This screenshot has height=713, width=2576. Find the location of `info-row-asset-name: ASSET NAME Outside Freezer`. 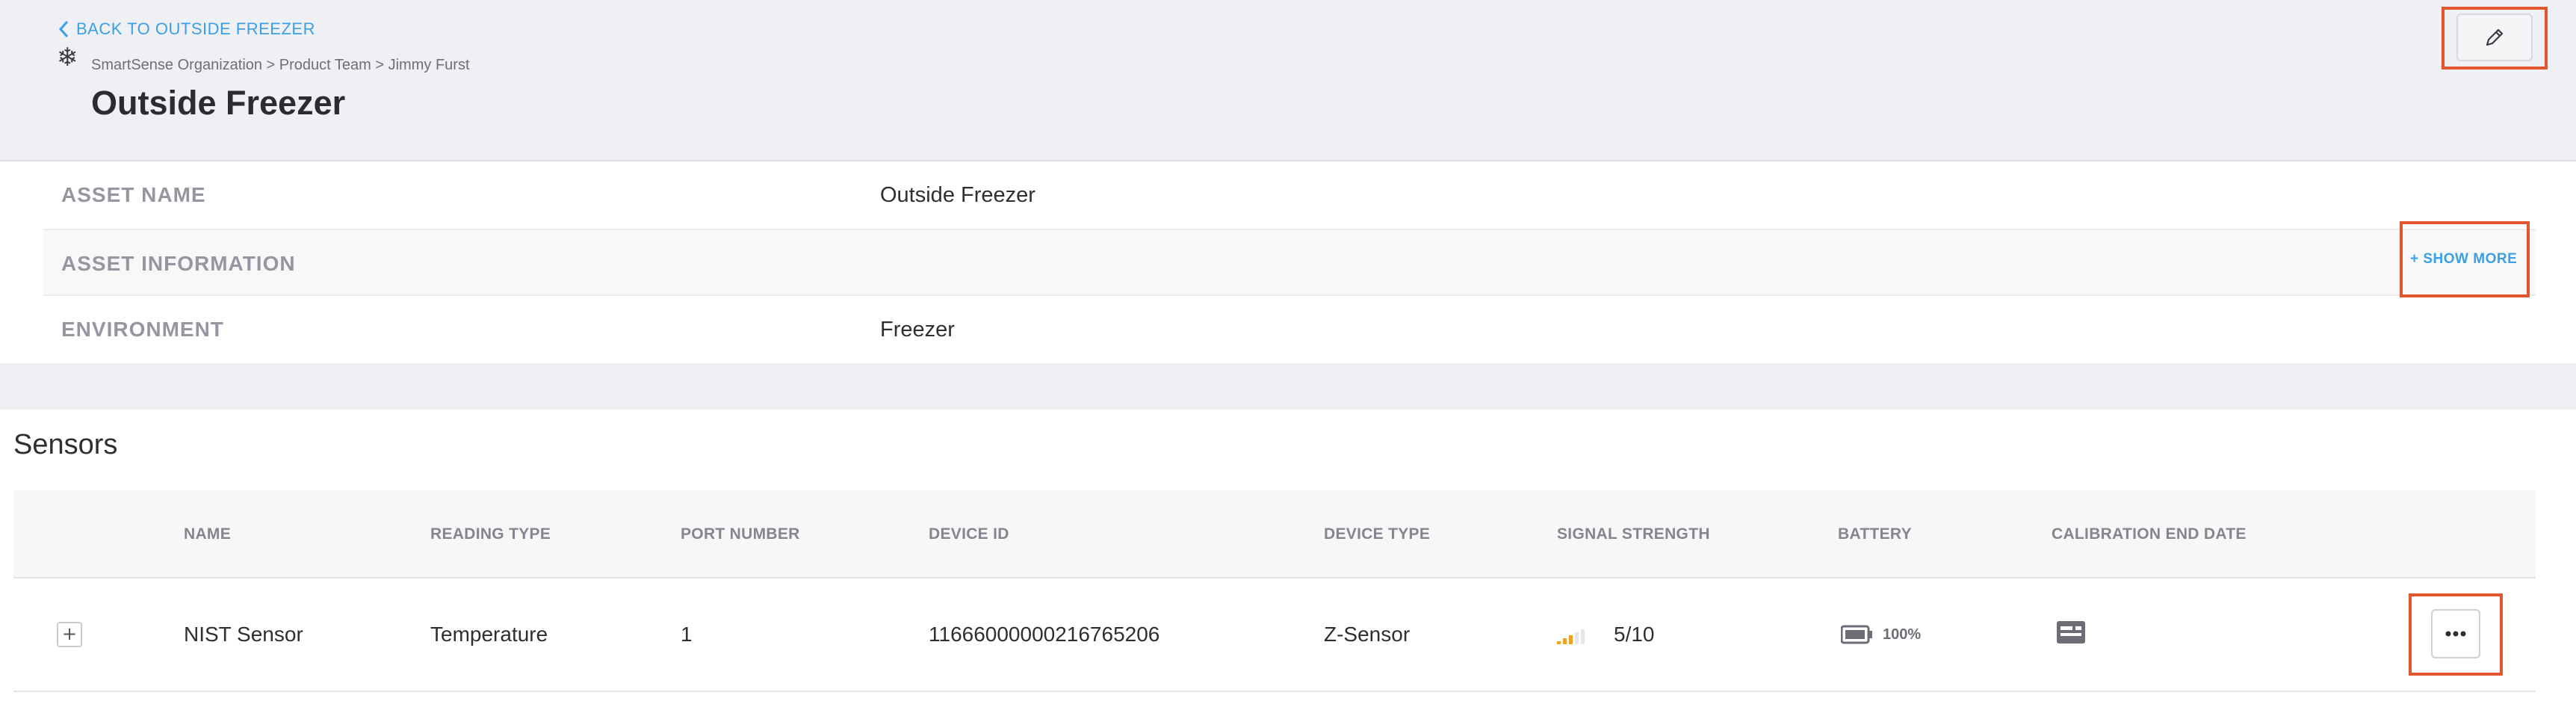

info-row-asset-name: ASSET NAME Outside Freezer is located at coordinates (1289, 195).